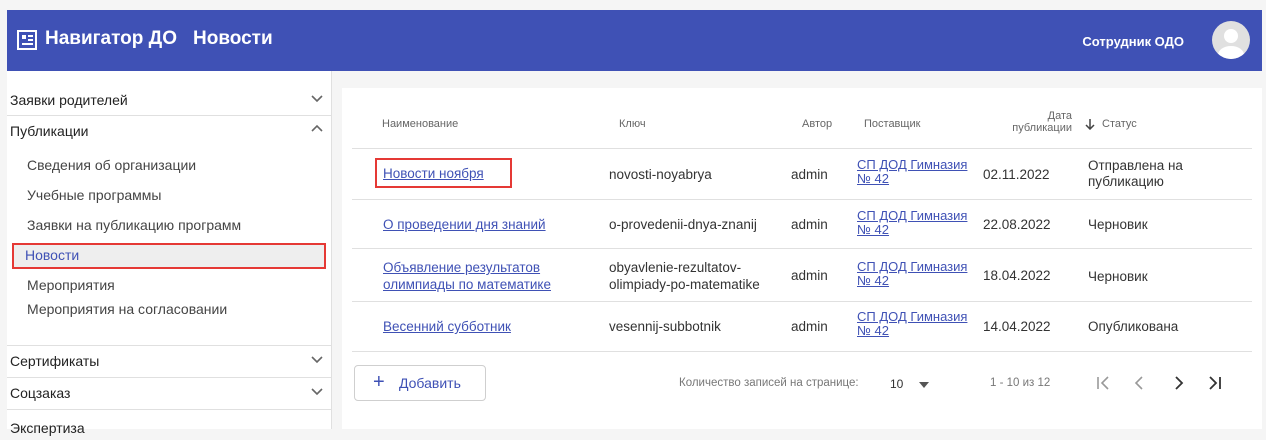 The height and width of the screenshot is (440, 1266). What do you see at coordinates (909, 383) in the screenshot?
I see `rows-per-page-select: 10` at bounding box center [909, 383].